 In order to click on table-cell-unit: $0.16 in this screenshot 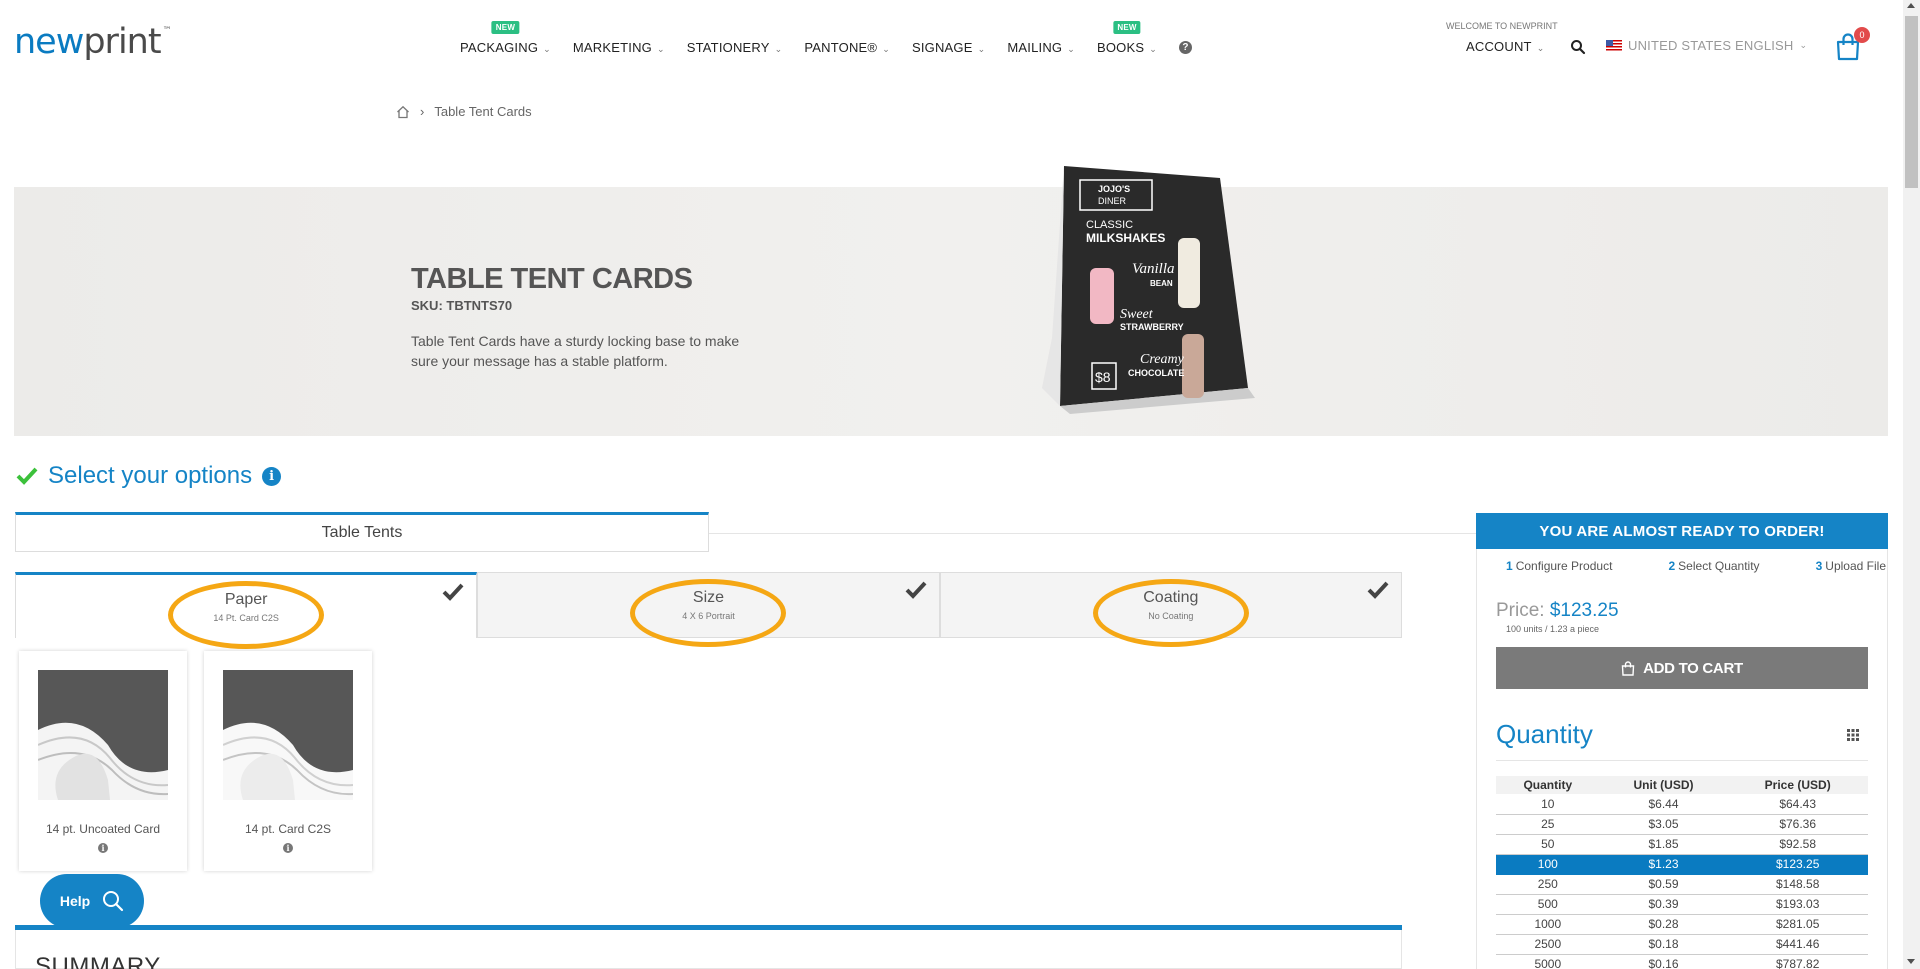, I will do `click(1663, 961)`.